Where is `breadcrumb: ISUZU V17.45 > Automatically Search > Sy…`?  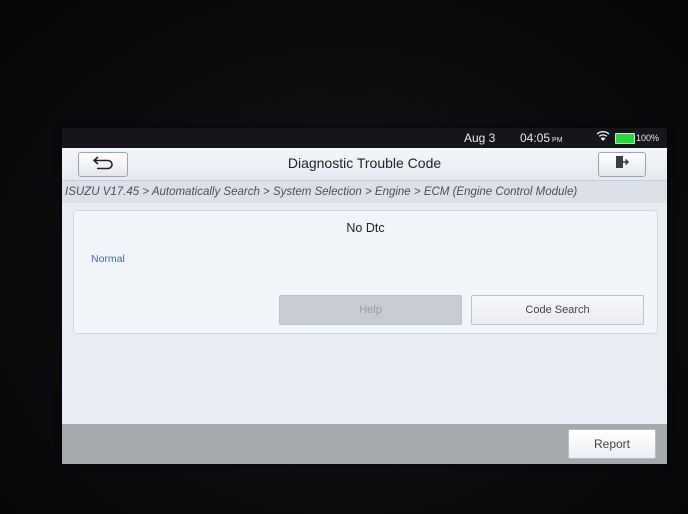
breadcrumb: ISUZU V17.45 > Automatically Search > Sy… is located at coordinates (364, 192).